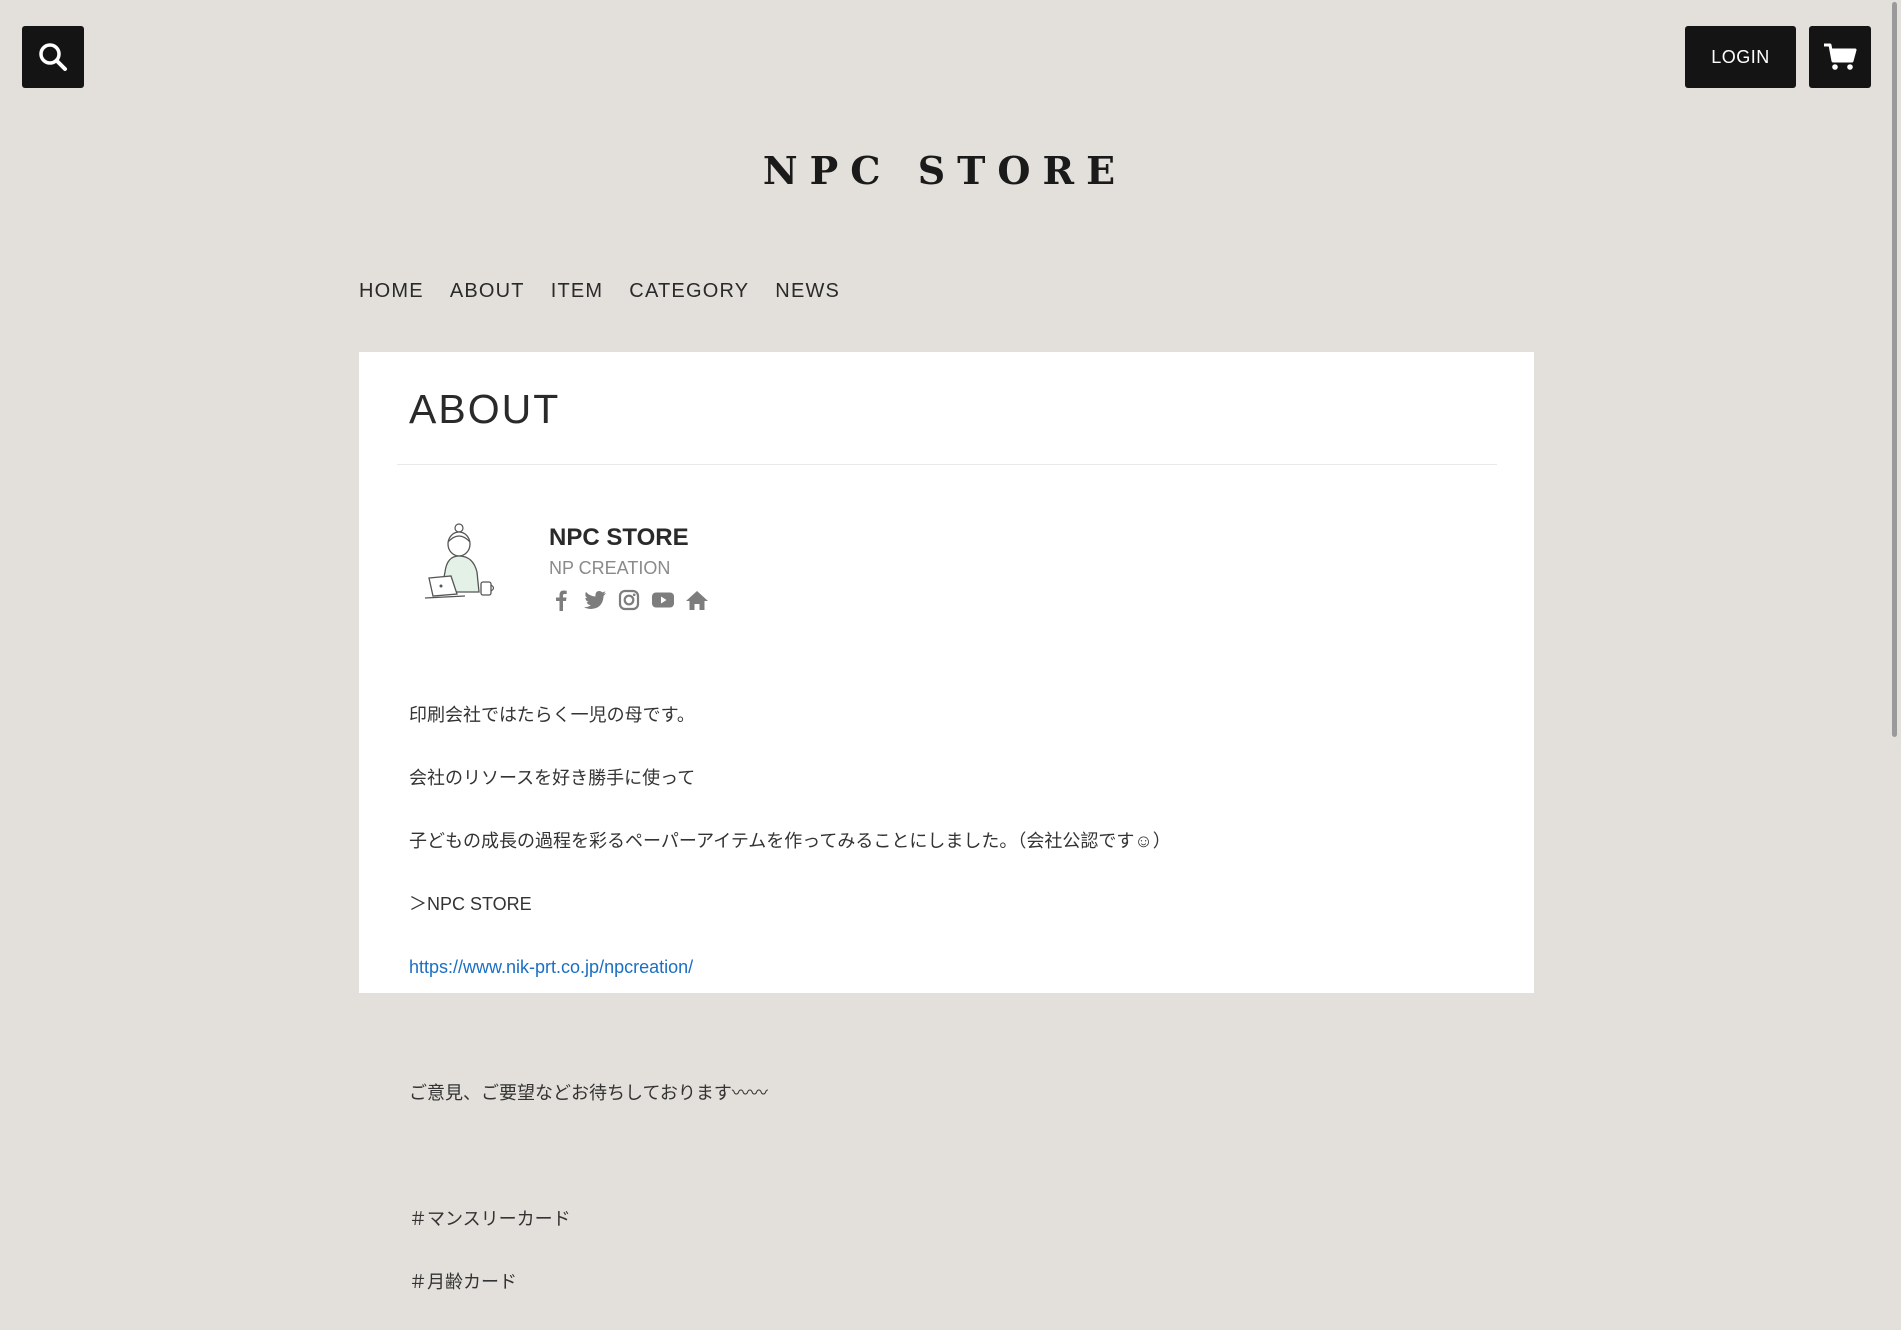  I want to click on hashtag-line: ＃月齢カード, so click(463, 1281).